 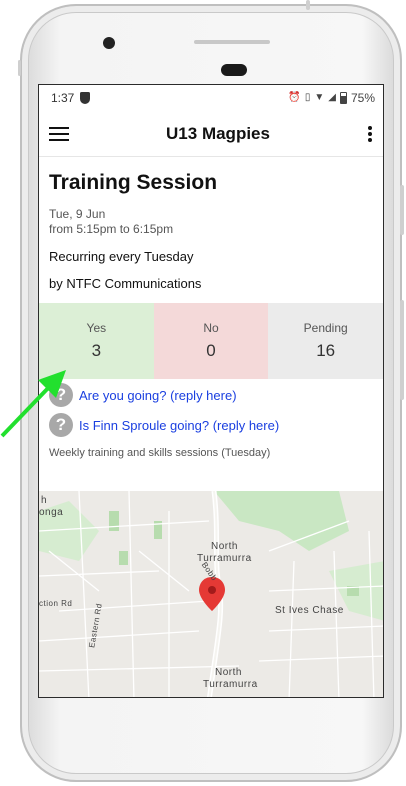 What do you see at coordinates (85, 98) in the screenshot?
I see `shield-icon` at bounding box center [85, 98].